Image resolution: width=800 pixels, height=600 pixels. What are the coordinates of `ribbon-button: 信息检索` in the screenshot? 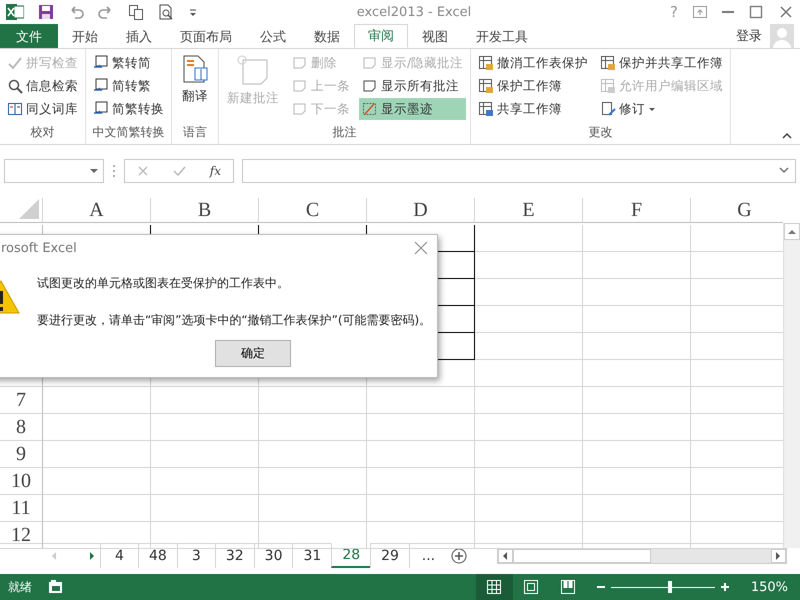 It's located at (42, 86).